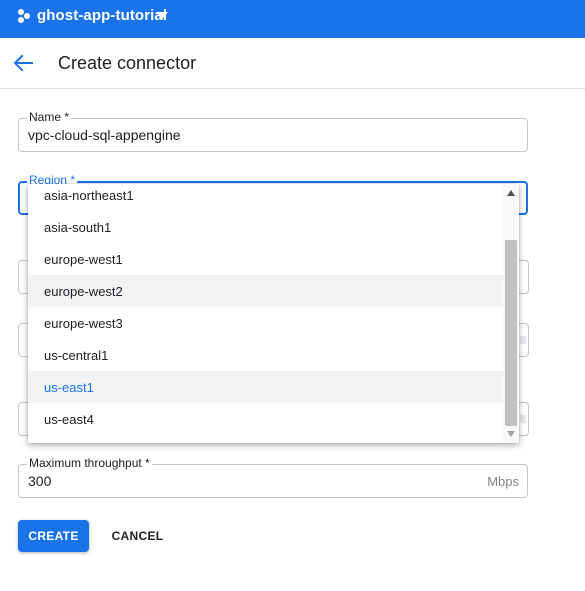  I want to click on max-throughput-field: Maximum throughput * 300 Mbps, so click(273, 477).